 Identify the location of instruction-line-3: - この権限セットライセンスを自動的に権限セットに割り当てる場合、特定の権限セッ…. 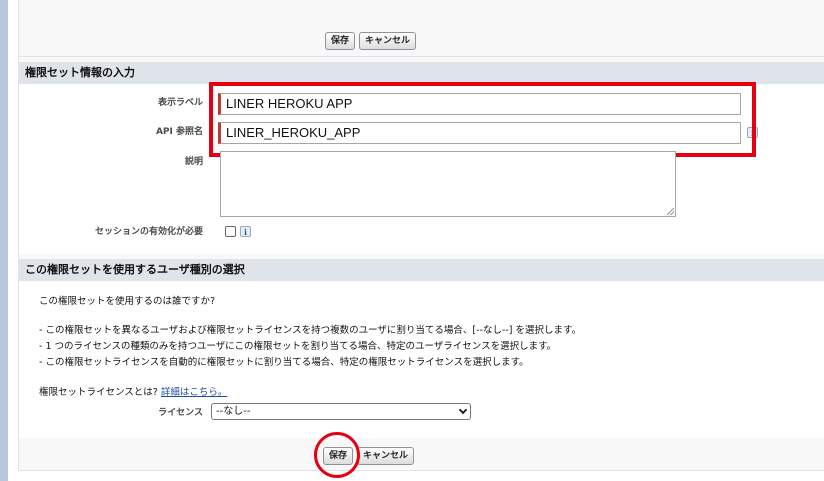
(284, 362).